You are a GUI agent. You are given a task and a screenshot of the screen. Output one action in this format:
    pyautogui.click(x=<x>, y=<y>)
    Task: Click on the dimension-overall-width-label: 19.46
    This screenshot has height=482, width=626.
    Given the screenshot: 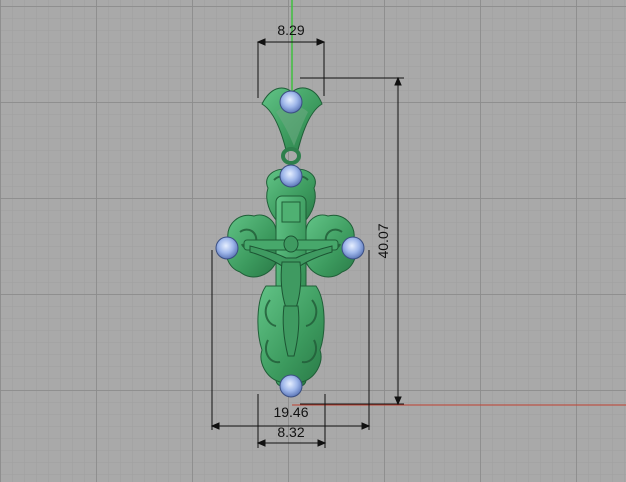 What is the action you would take?
    pyautogui.click(x=290, y=412)
    